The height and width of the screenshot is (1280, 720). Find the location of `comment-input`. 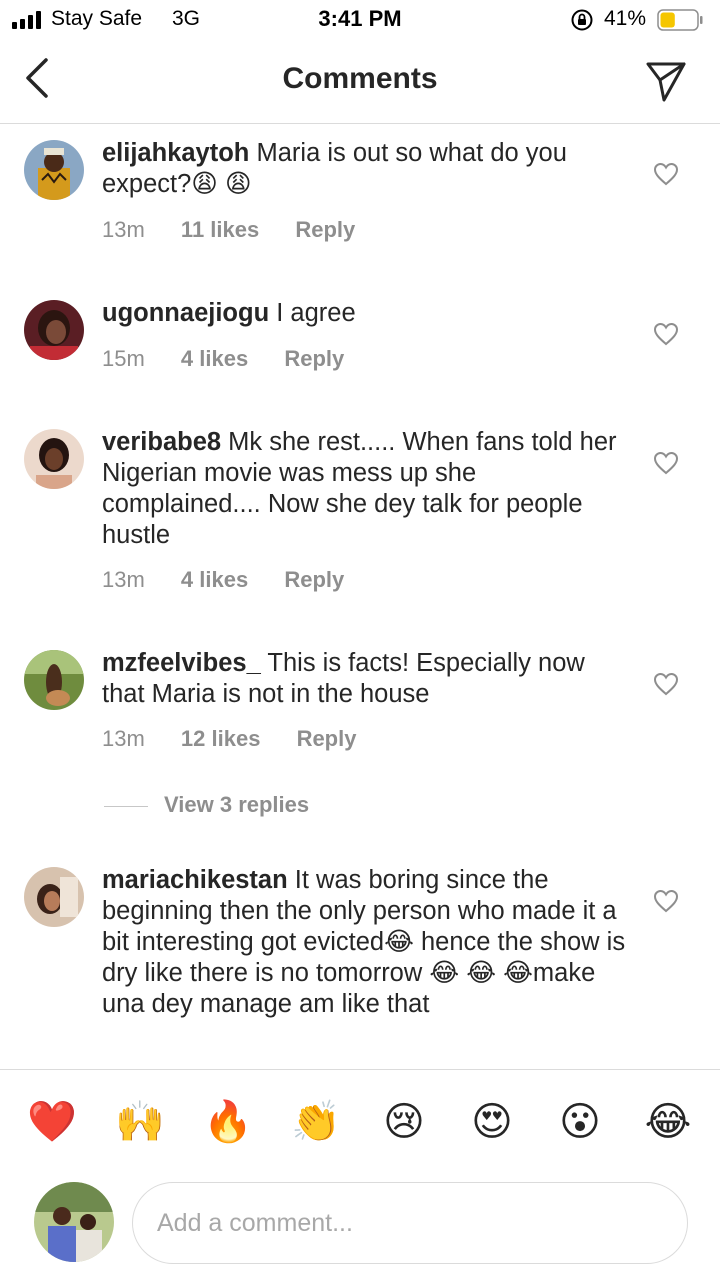

comment-input is located at coordinates (410, 1223).